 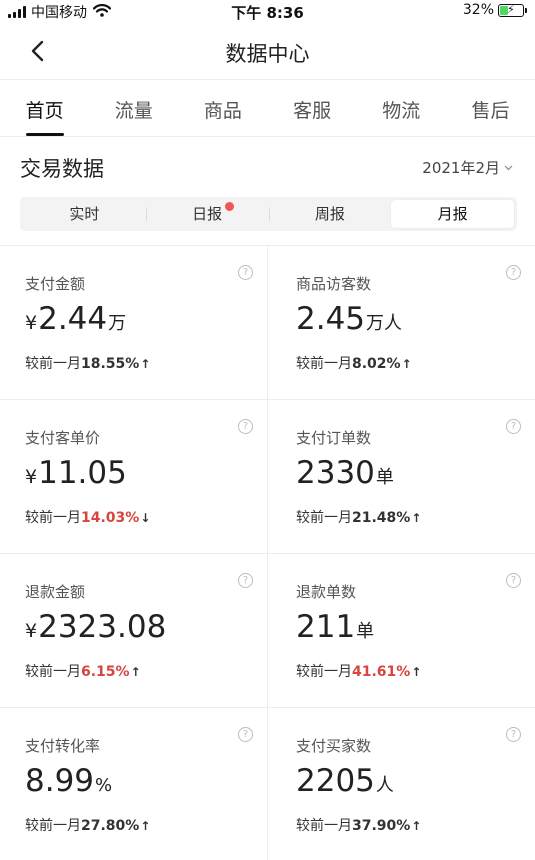 What do you see at coordinates (63, 746) in the screenshot?
I see `metric-label: 支付转化率` at bounding box center [63, 746].